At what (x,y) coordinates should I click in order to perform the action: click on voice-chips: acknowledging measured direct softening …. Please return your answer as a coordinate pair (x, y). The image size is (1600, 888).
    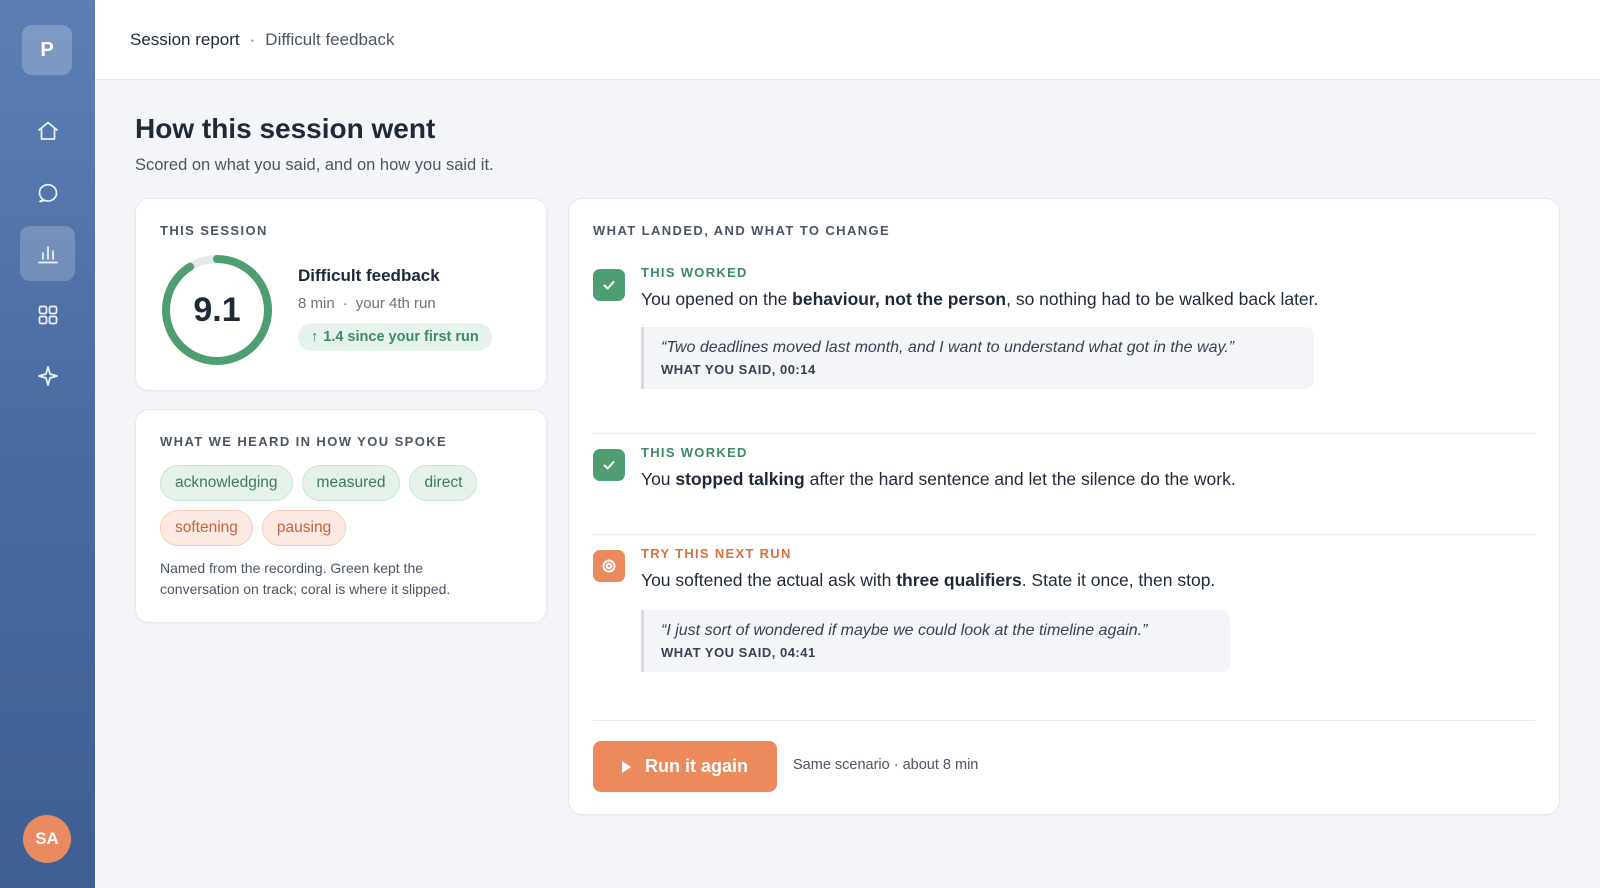
    Looking at the image, I should click on (345, 505).